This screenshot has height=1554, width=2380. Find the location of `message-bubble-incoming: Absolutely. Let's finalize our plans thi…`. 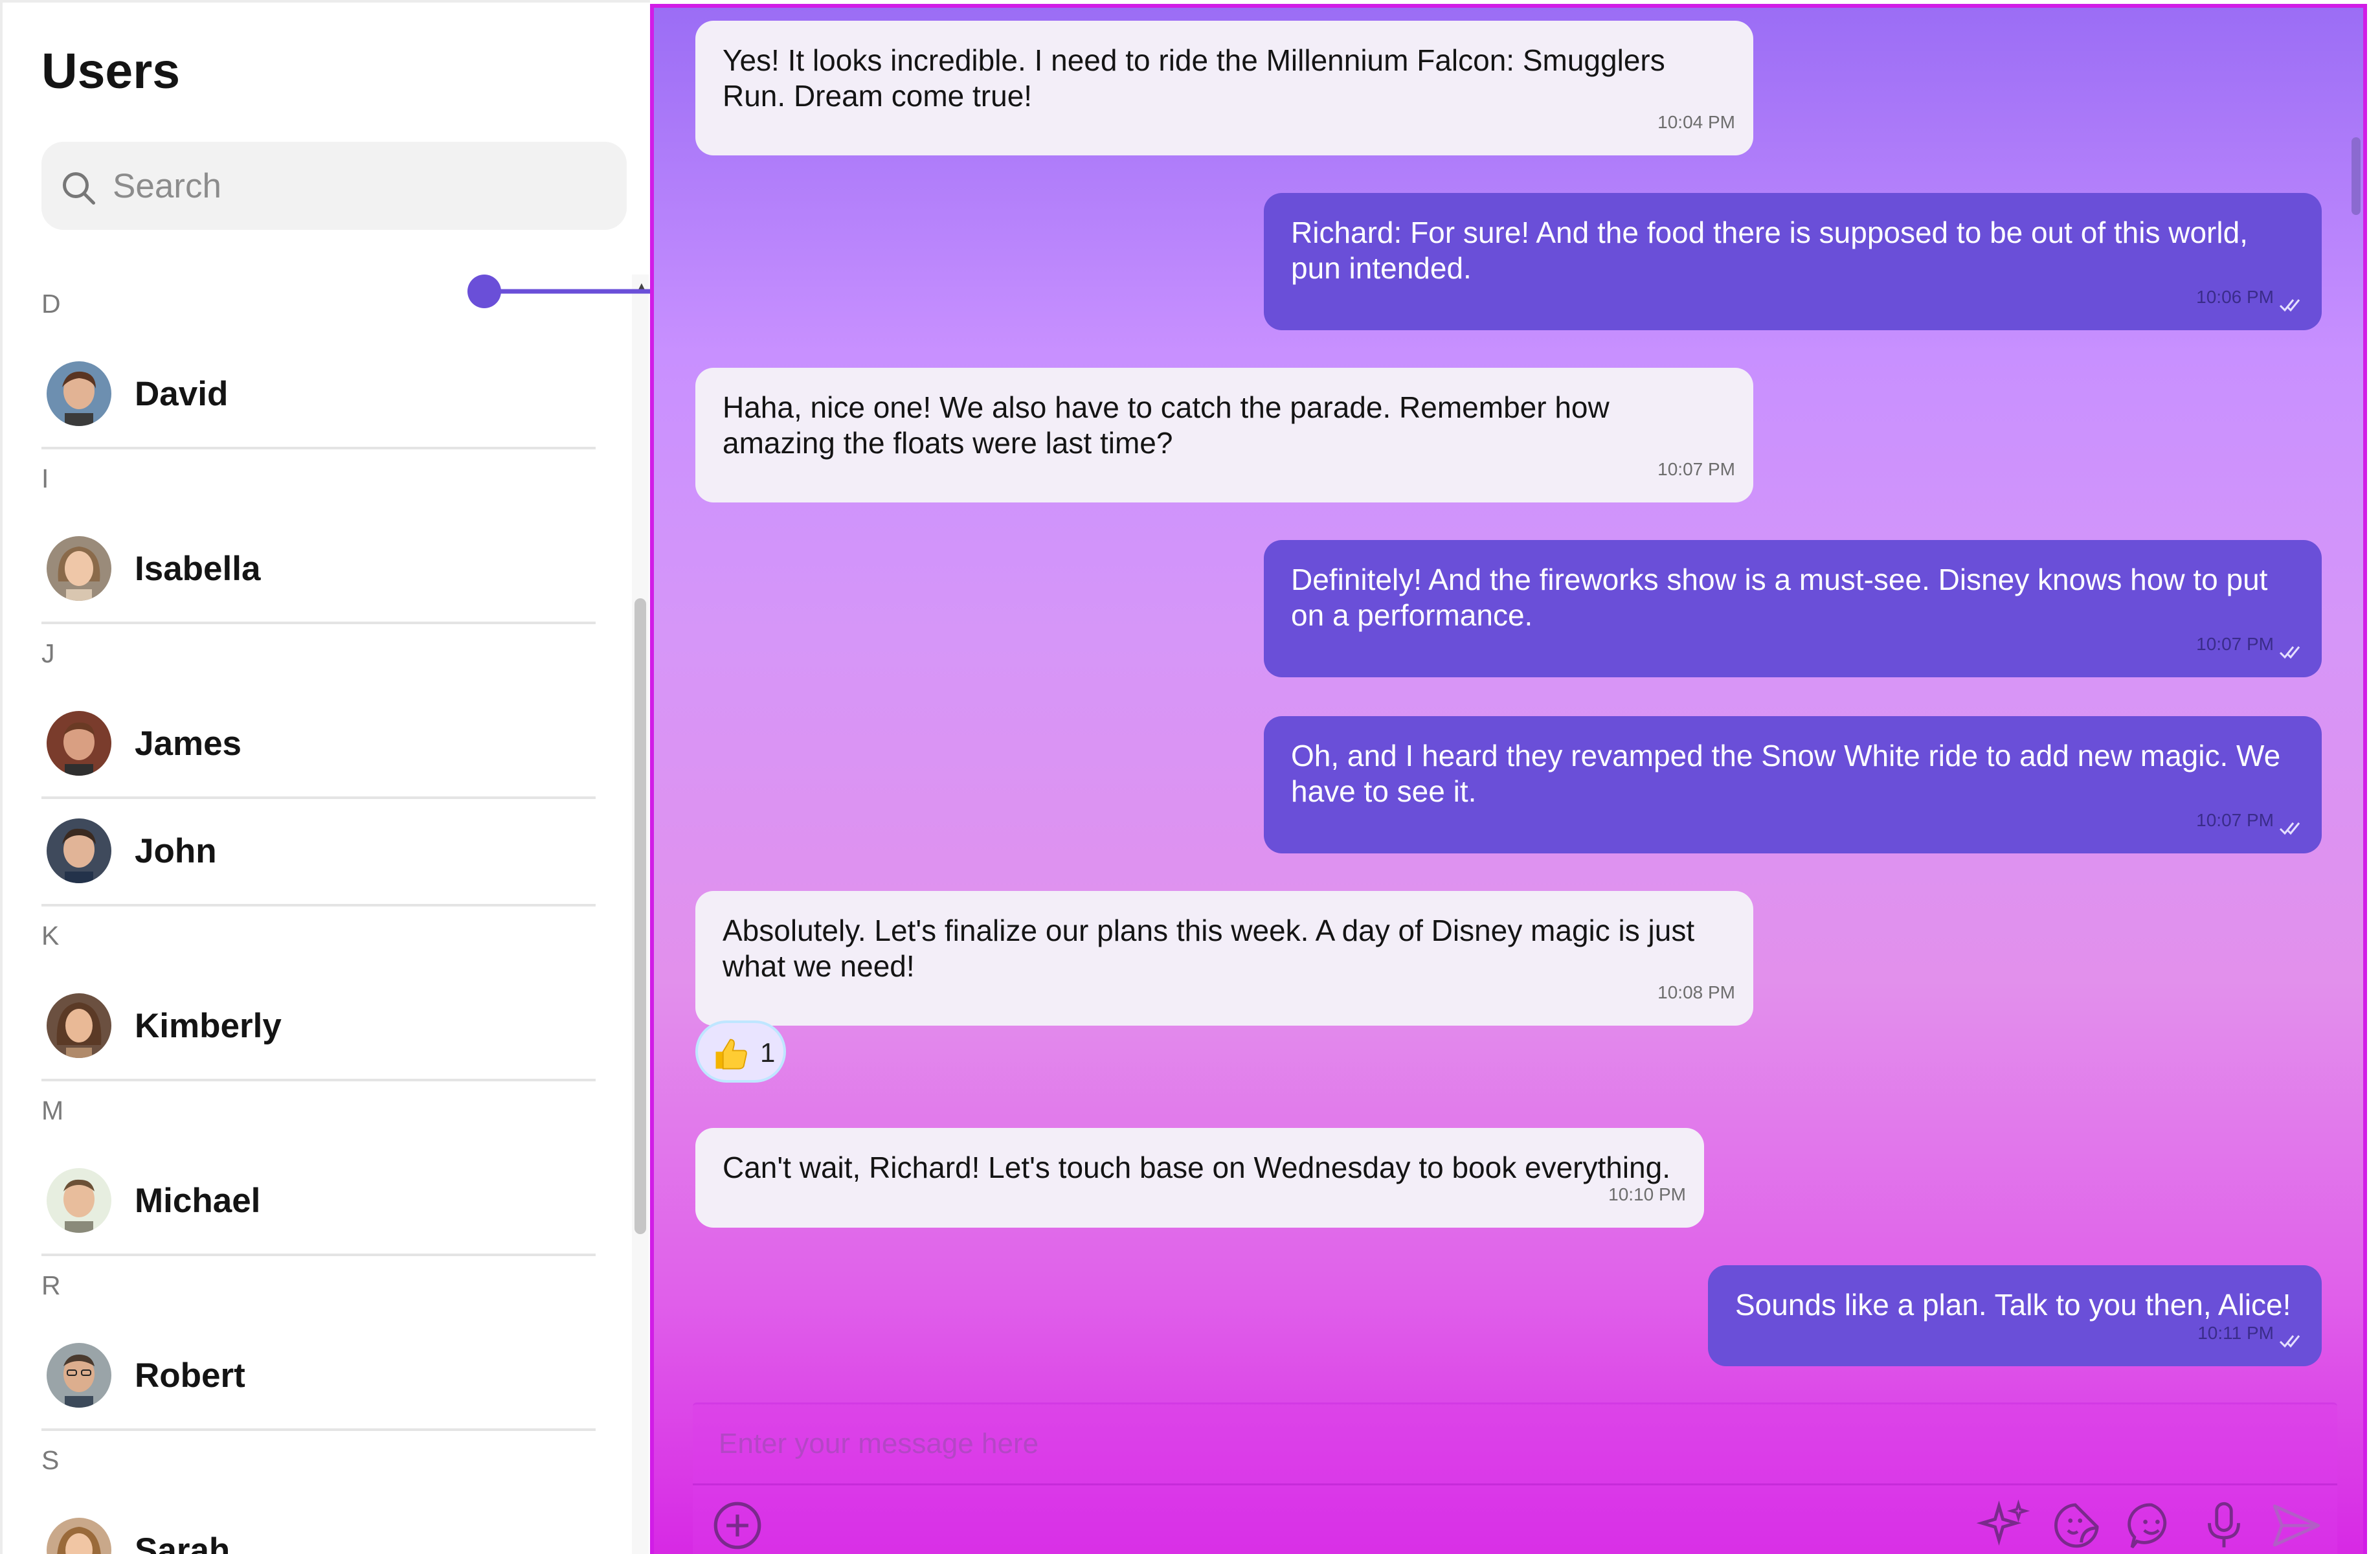

message-bubble-incoming: Absolutely. Let's finalize our plans thi… is located at coordinates (1224, 958).